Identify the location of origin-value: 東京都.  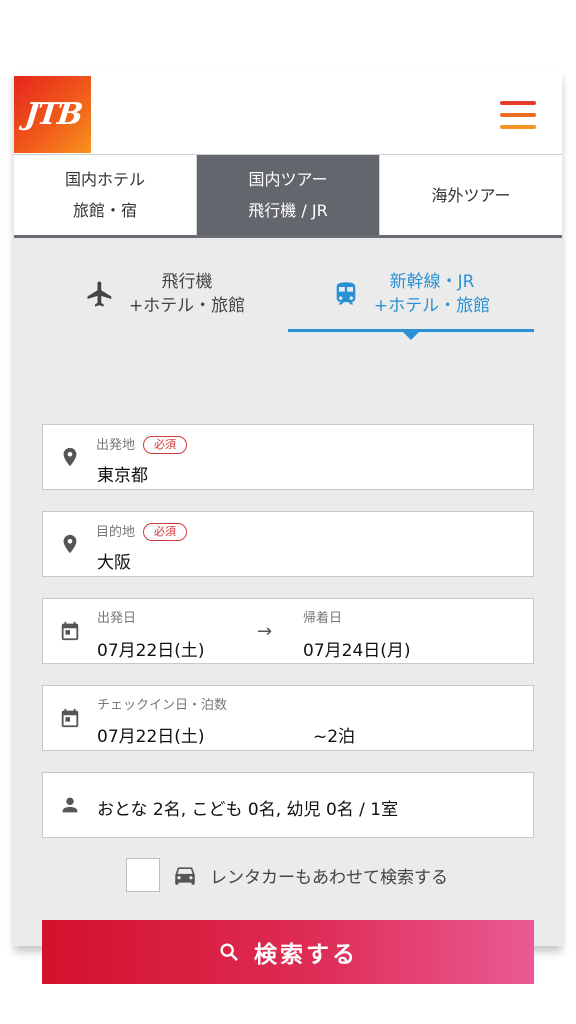
(122, 476).